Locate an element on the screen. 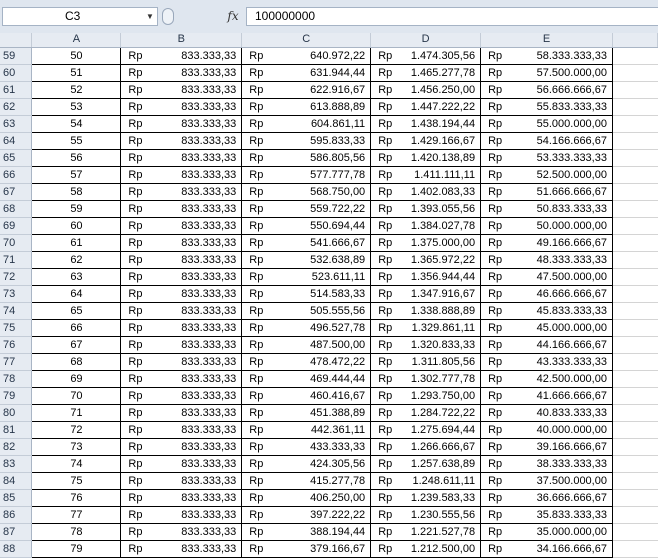  row-header: 63 is located at coordinates (16, 124).